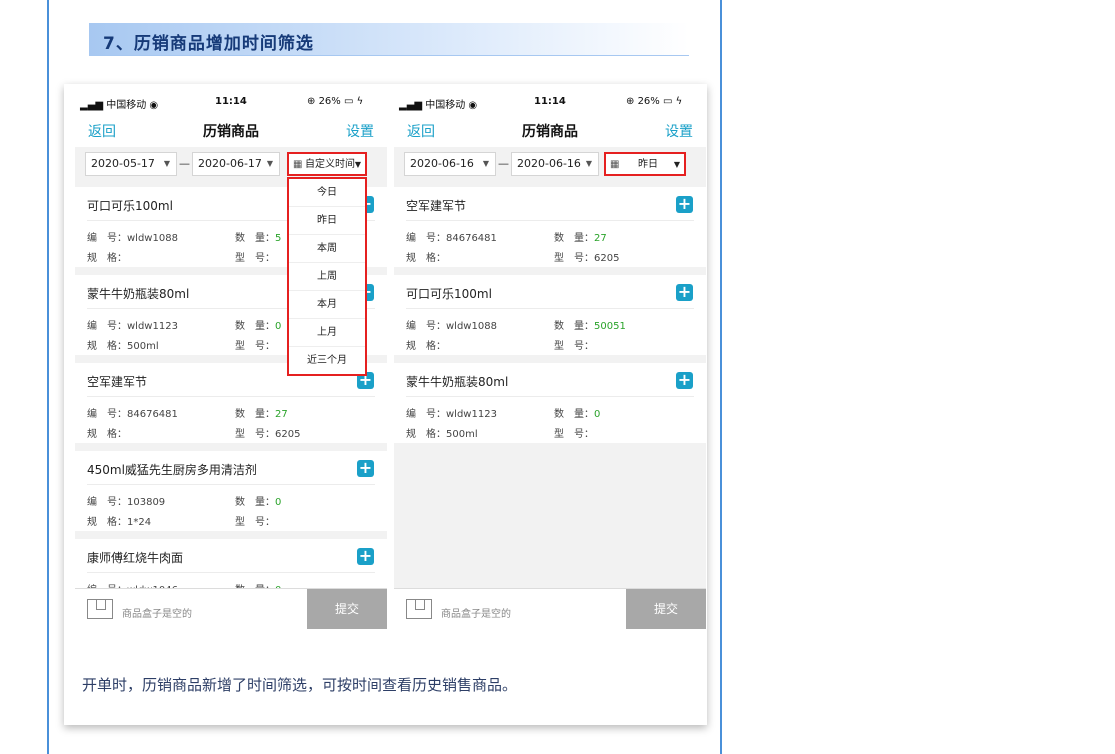 Image resolution: width=1115 pixels, height=754 pixels. I want to click on product-name: 450ml威猛先生厨房多用清洁剂, so click(172, 470).